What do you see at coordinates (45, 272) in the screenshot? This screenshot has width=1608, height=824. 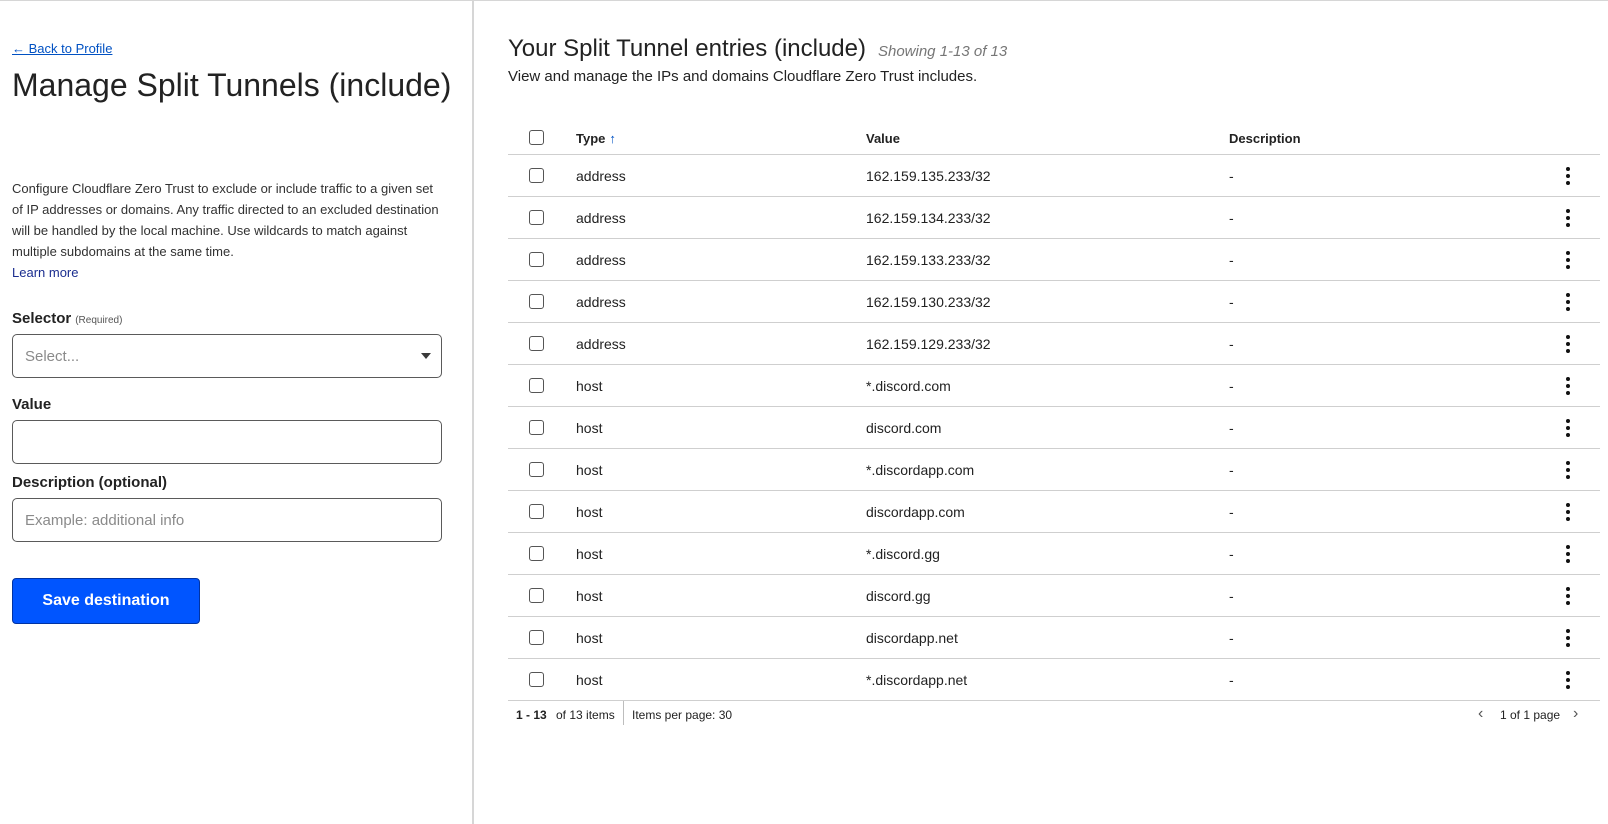 I see `learn-more-link: Learn more` at bounding box center [45, 272].